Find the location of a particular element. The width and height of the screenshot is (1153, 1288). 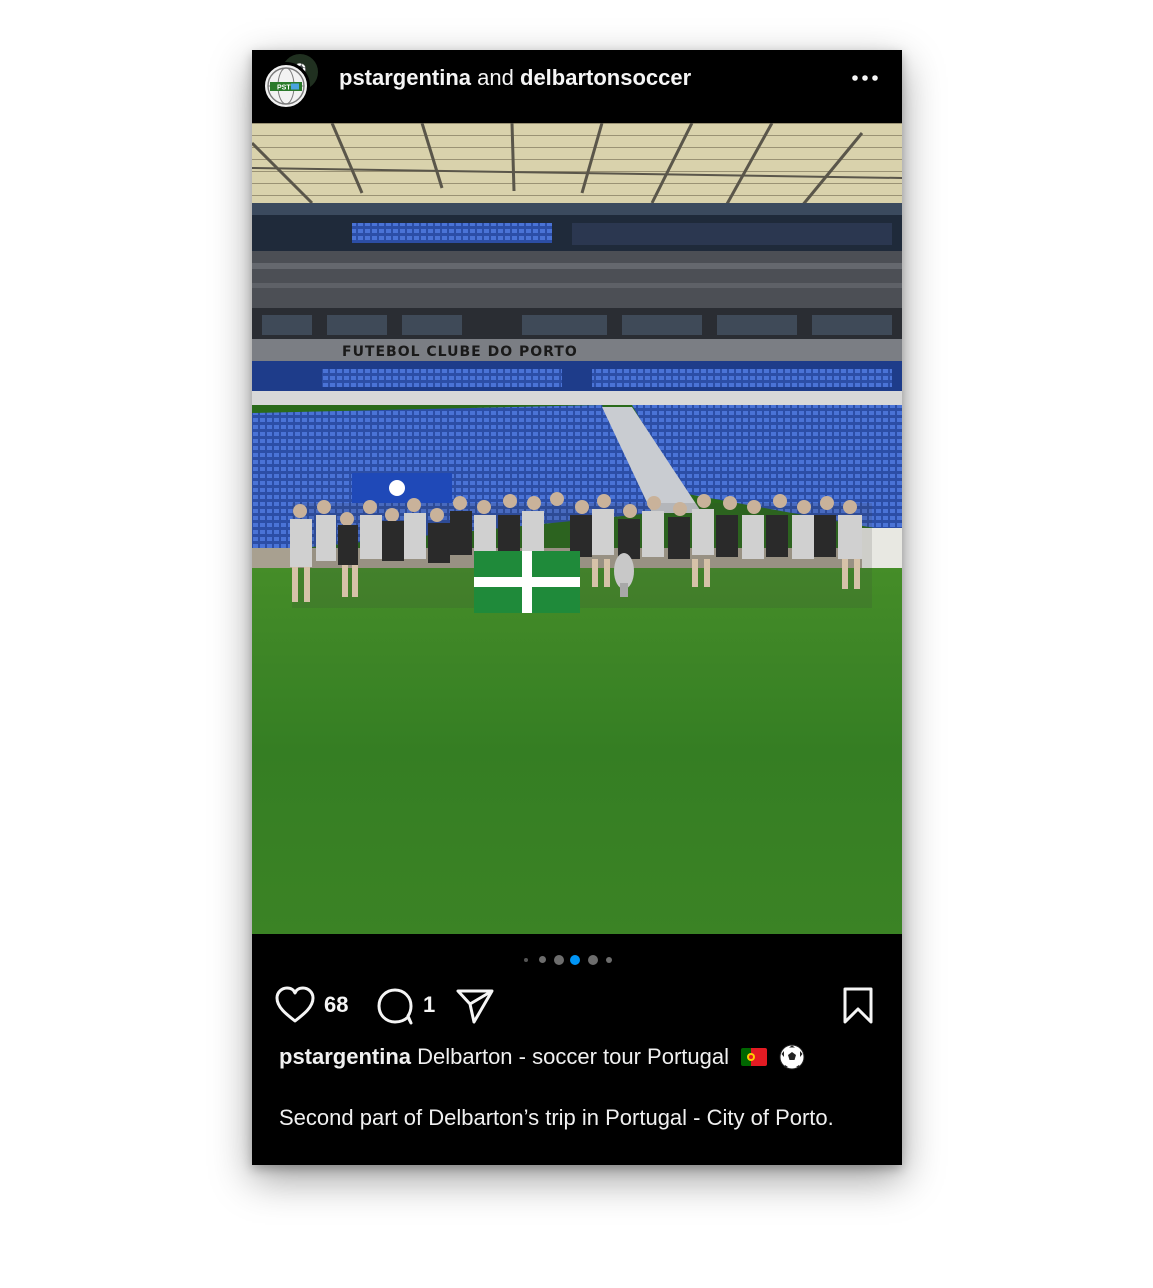

like-count: 68 is located at coordinates (336, 1005).